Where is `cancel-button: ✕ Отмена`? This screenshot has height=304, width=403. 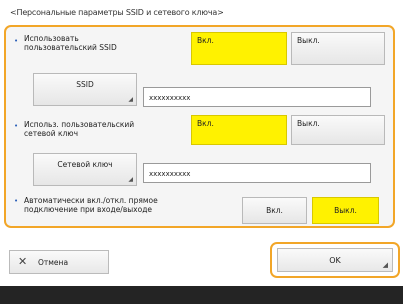 cancel-button: ✕ Отмена is located at coordinates (59, 262).